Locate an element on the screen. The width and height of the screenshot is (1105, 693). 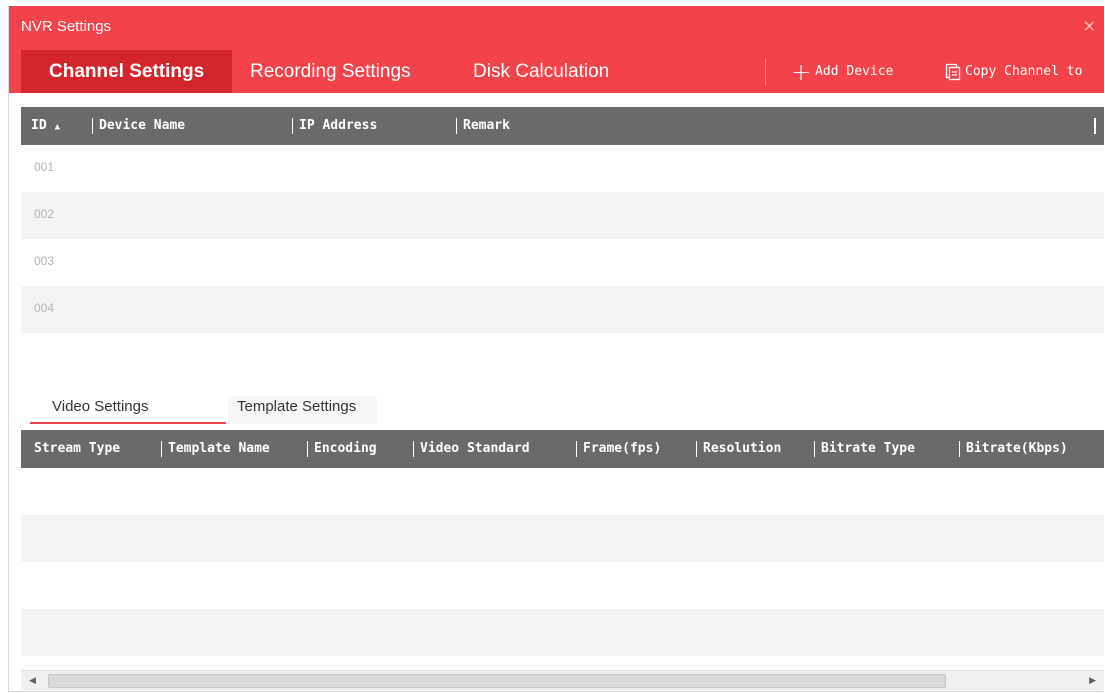
tab-recording-settings: Recording Settings is located at coordinates (330, 71).